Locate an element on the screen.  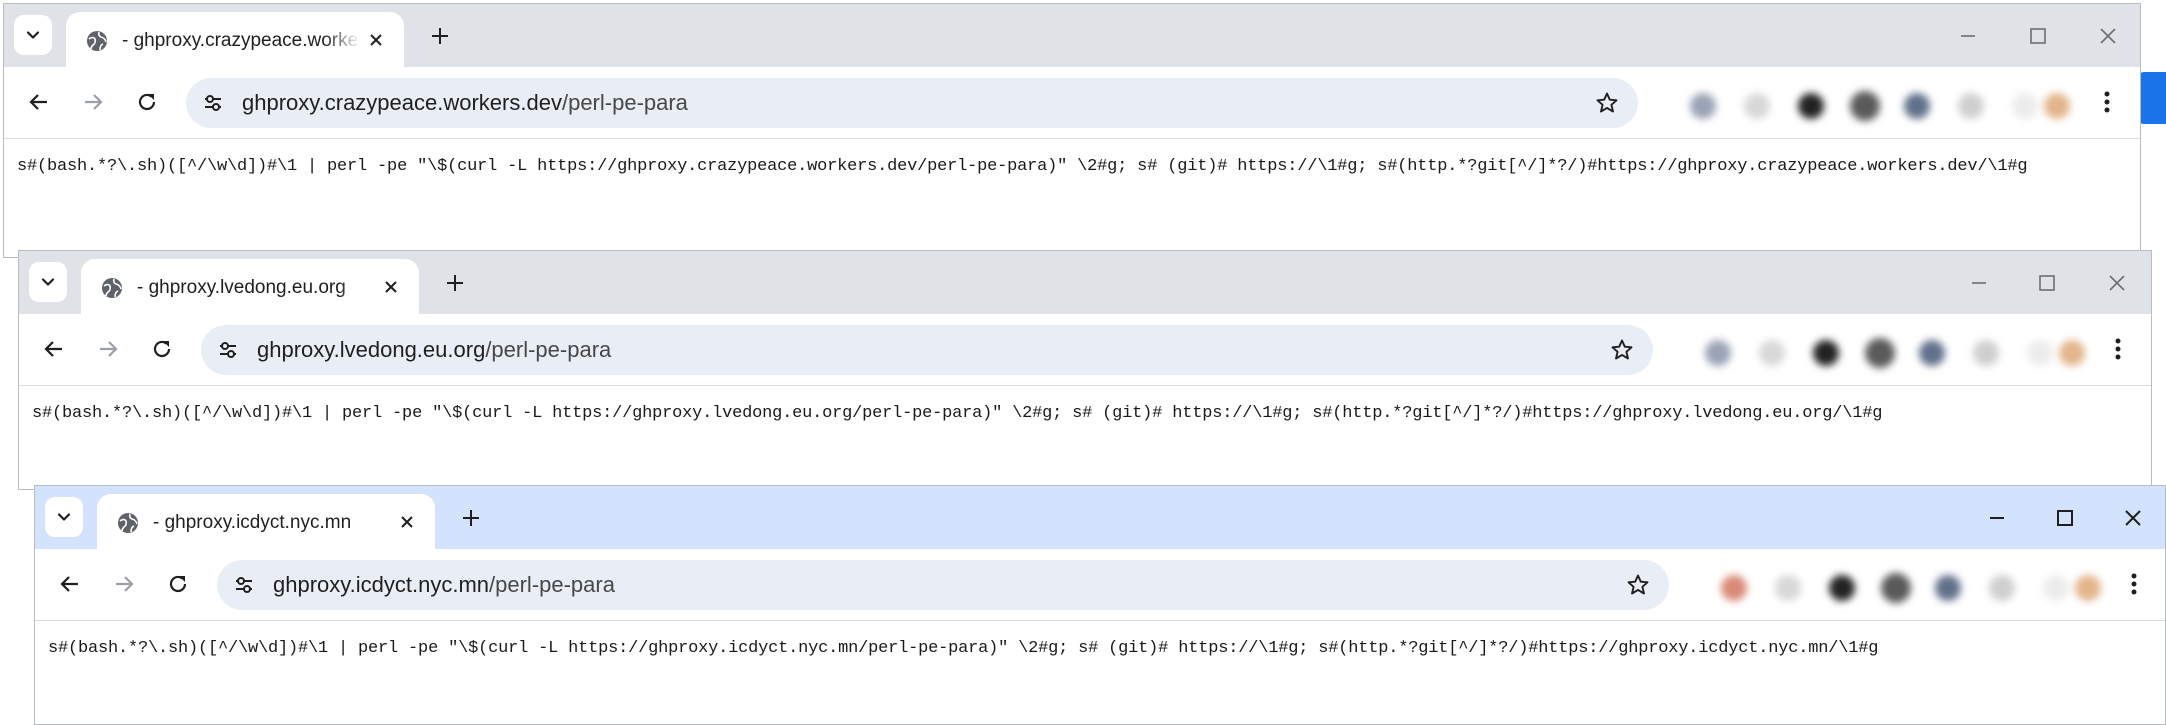
toolbar: ghproxy.lvedong.eu.org/perl-pe-para is located at coordinates (1085, 349).